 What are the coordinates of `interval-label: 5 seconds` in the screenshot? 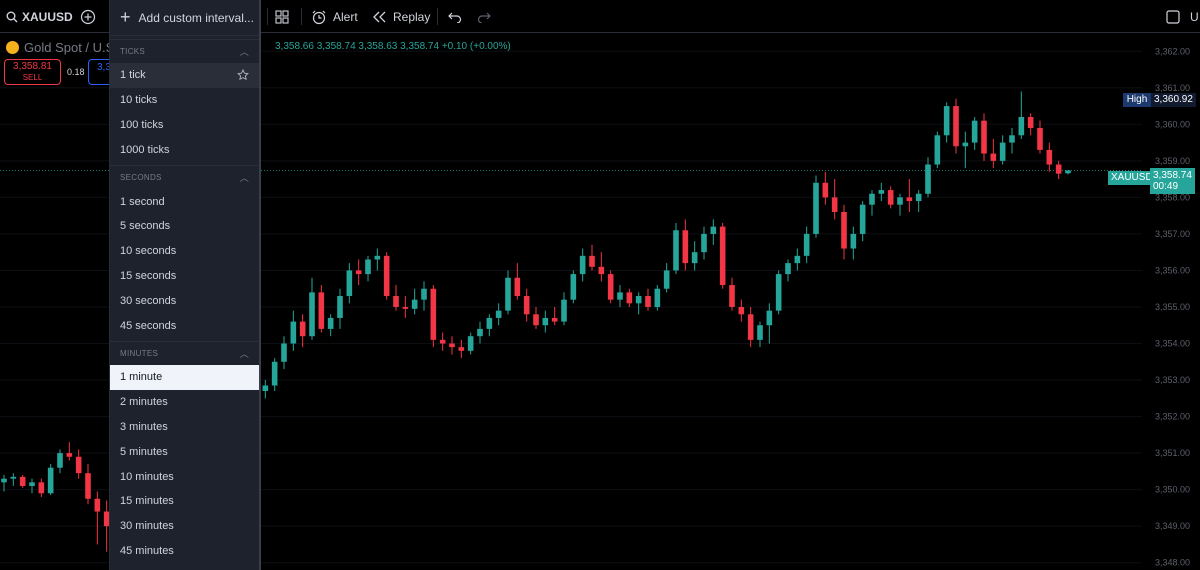 It's located at (145, 226).